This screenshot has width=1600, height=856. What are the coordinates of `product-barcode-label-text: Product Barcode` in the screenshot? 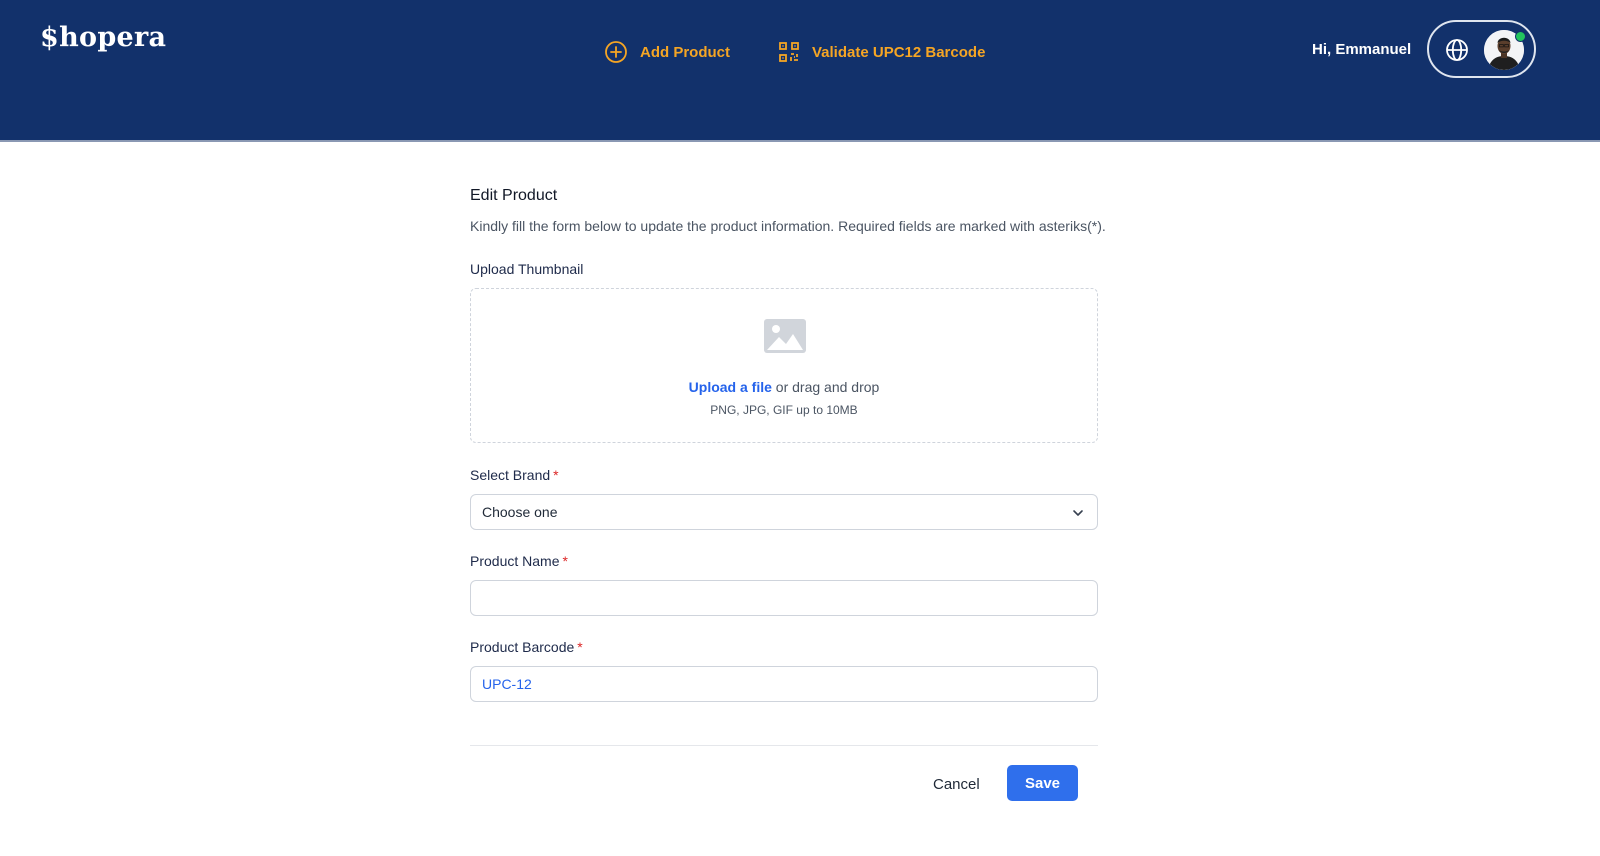 It's located at (522, 647).